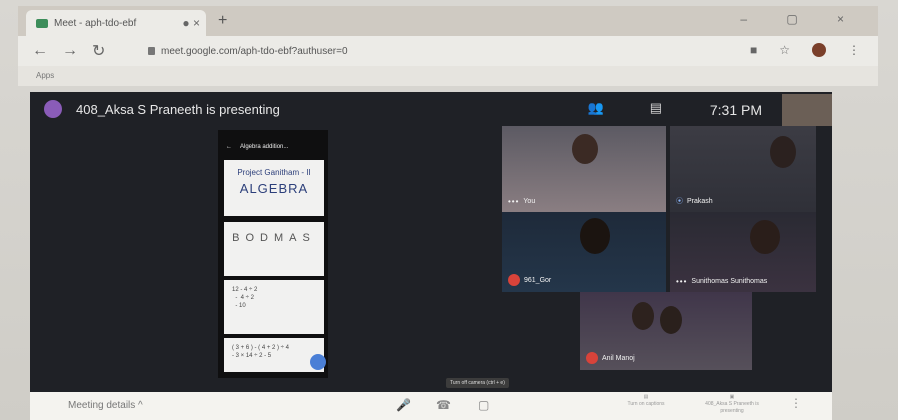 The width and height of the screenshot is (898, 420). I want to click on slide-heading: Project Ganitham - II, so click(274, 172).